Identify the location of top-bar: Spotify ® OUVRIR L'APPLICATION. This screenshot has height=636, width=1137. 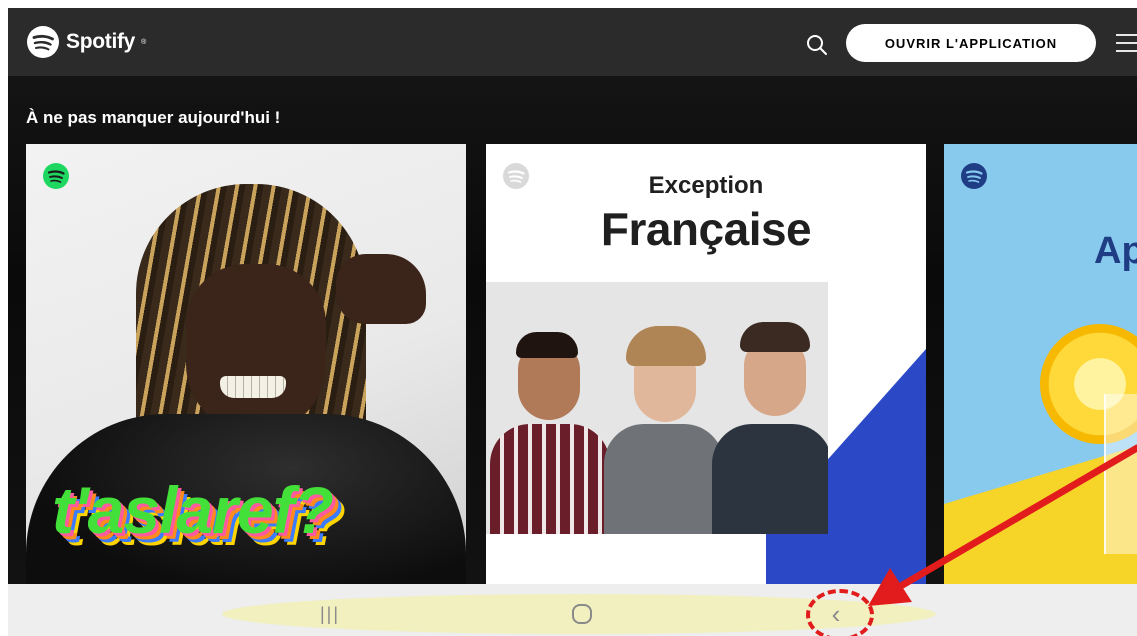
(572, 42).